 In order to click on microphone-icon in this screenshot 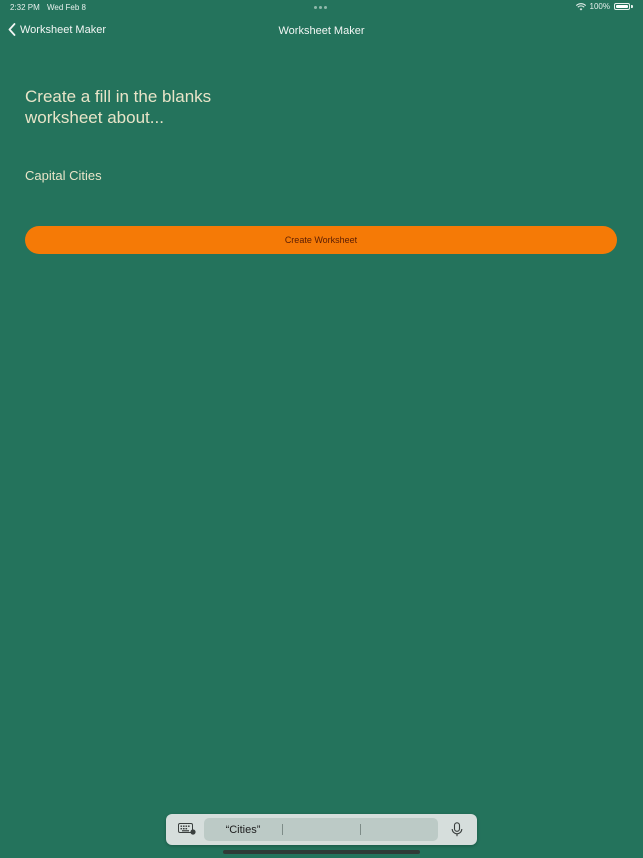, I will do `click(457, 829)`.